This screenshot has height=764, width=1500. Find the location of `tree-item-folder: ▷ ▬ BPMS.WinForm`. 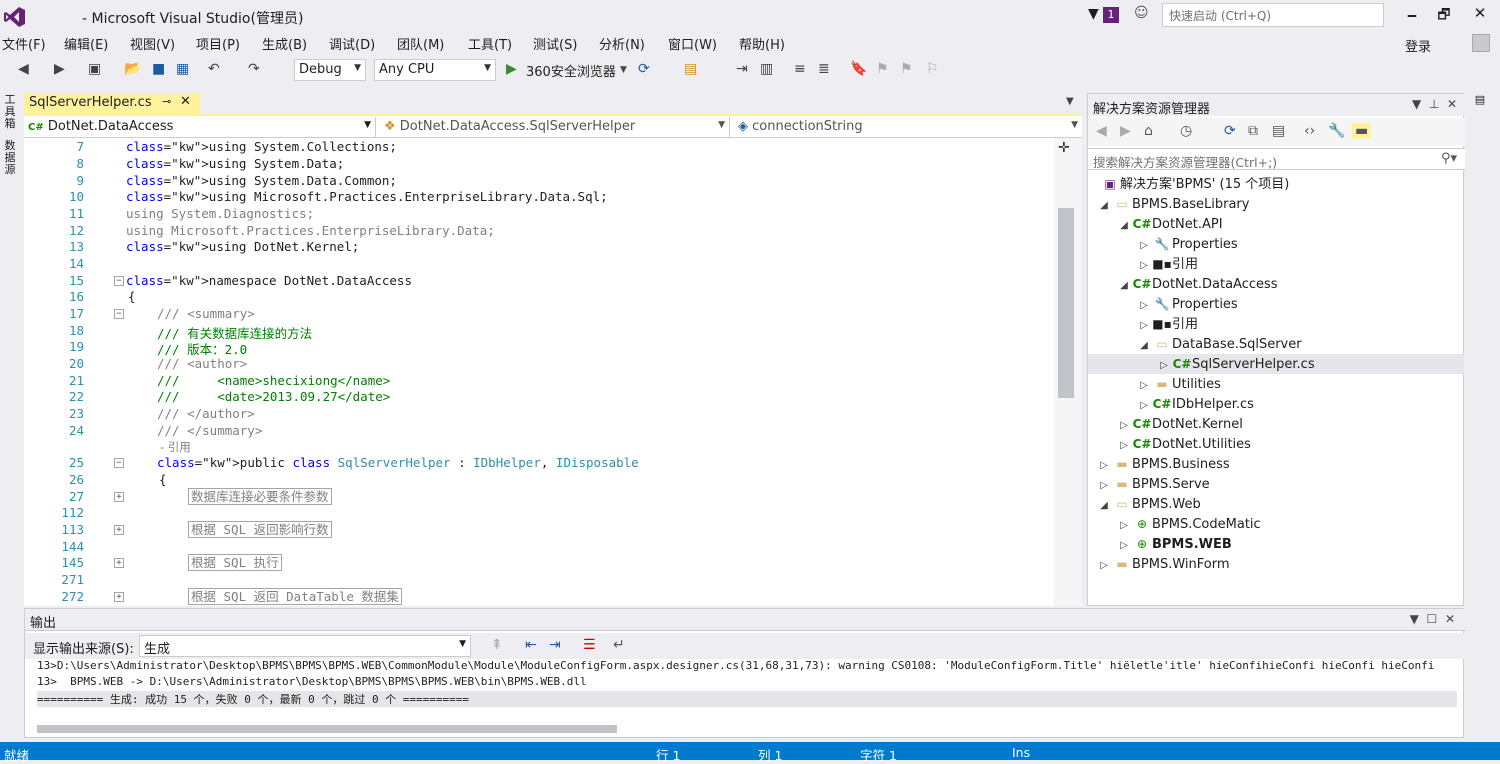

tree-item-folder: ▷ ▬ BPMS.WinForm is located at coordinates (1162, 564).